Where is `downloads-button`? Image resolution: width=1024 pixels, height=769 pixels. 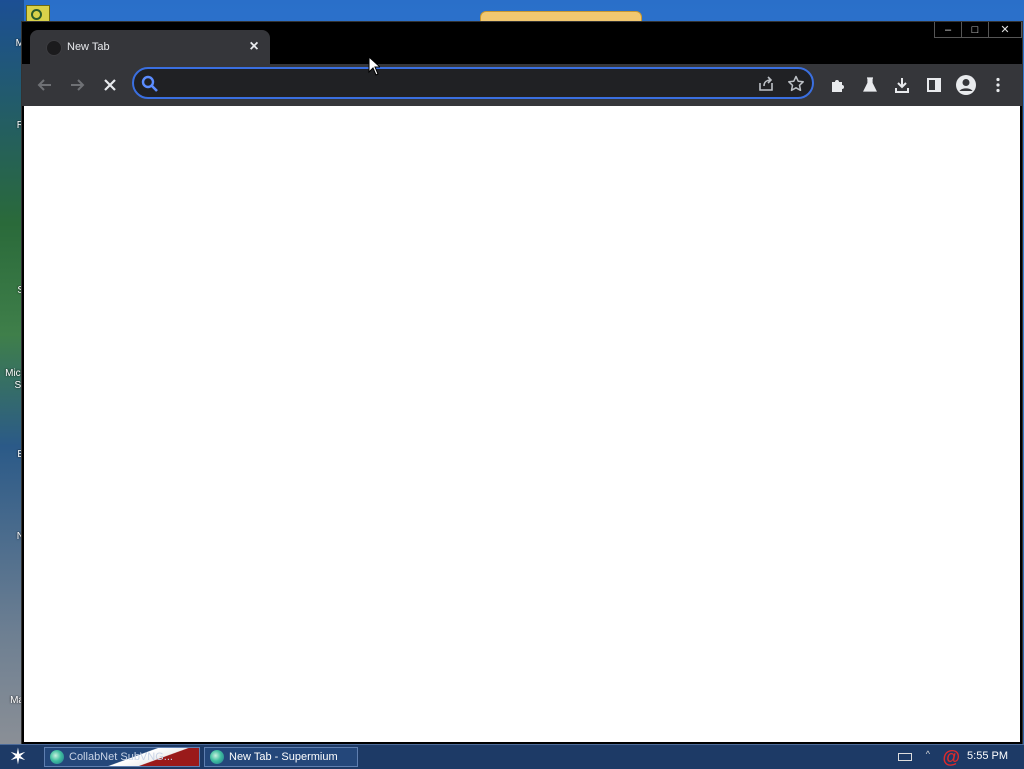 downloads-button is located at coordinates (902, 85).